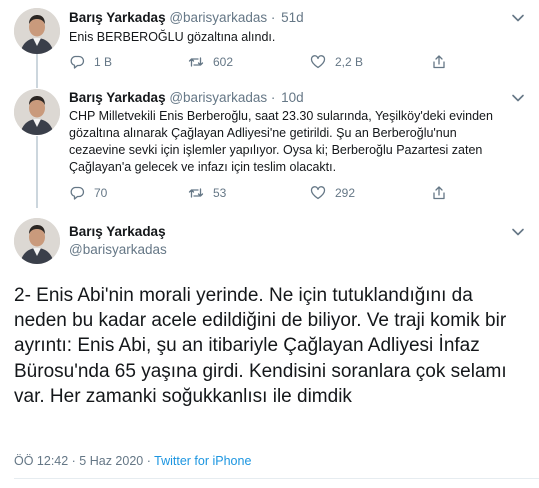 Image resolution: width=539 pixels, height=488 pixels. I want to click on tweet-header: Barış Yarkadaş @barisyarkadas · 51d, so click(186, 18).